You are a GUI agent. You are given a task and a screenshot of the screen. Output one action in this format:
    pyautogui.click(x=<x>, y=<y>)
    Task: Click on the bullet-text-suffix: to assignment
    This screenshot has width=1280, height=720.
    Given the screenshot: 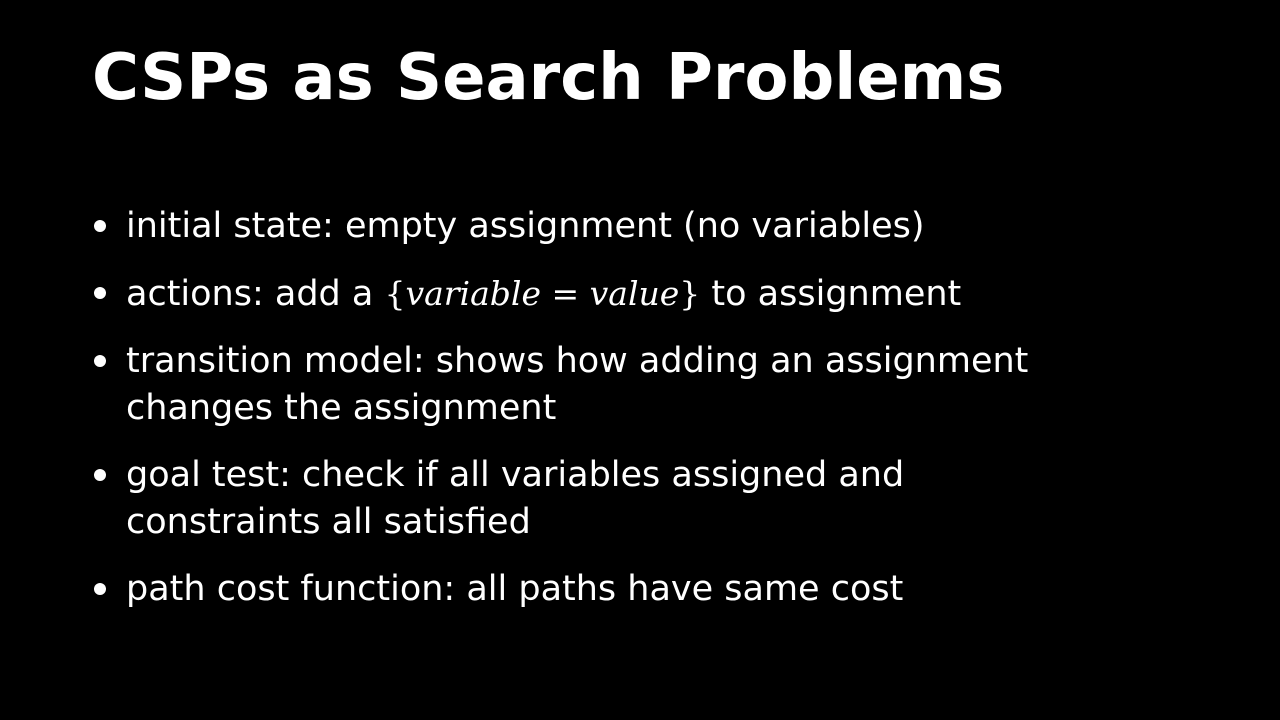 What is the action you would take?
    pyautogui.click(x=831, y=294)
    